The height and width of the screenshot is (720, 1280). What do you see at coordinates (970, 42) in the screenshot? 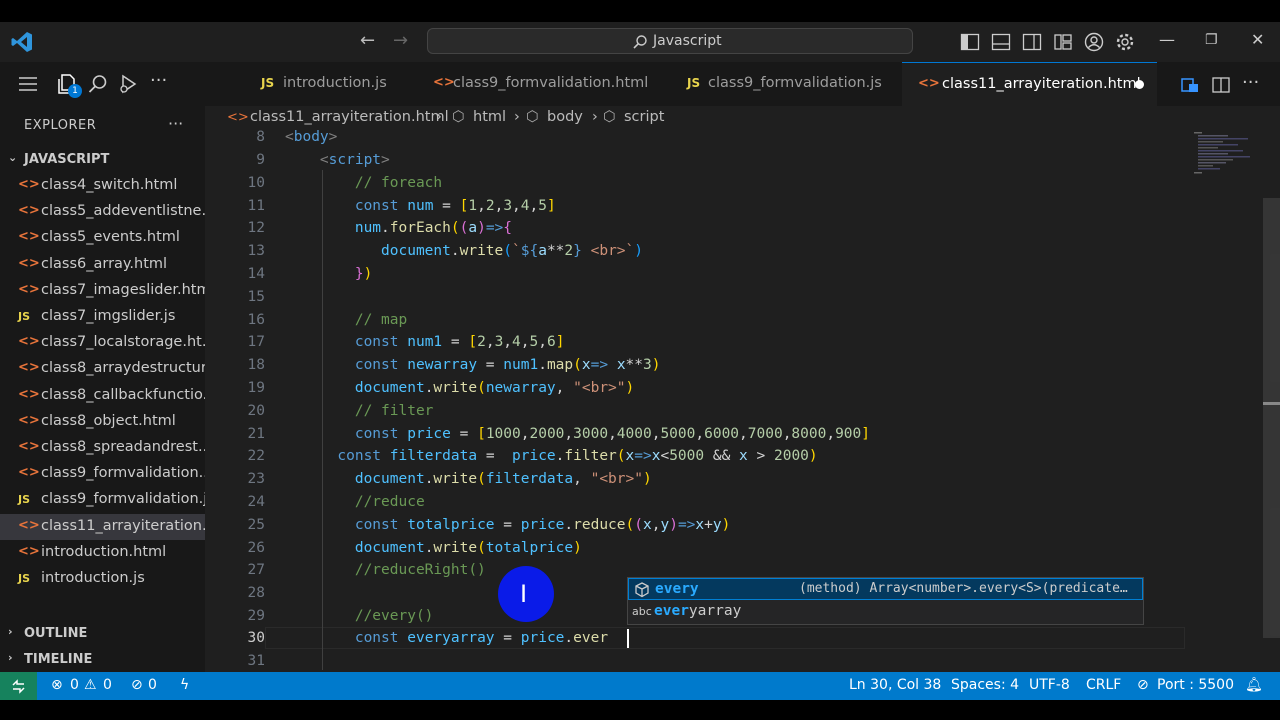
I see `toggle-primary-sidebar-icon` at bounding box center [970, 42].